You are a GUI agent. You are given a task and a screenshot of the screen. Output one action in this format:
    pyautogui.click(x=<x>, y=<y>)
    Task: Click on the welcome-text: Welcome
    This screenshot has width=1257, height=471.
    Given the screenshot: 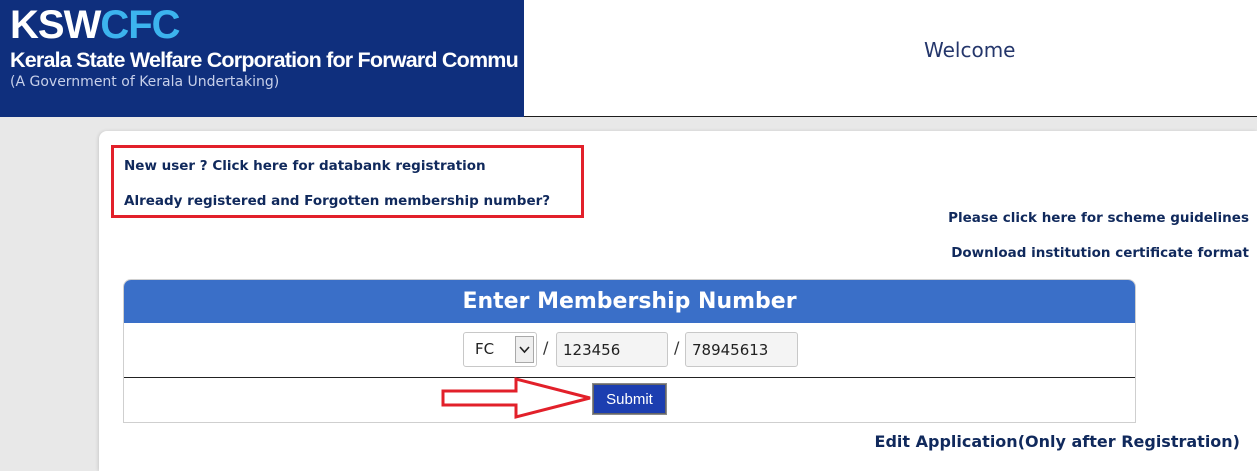 What is the action you would take?
    pyautogui.click(x=970, y=50)
    